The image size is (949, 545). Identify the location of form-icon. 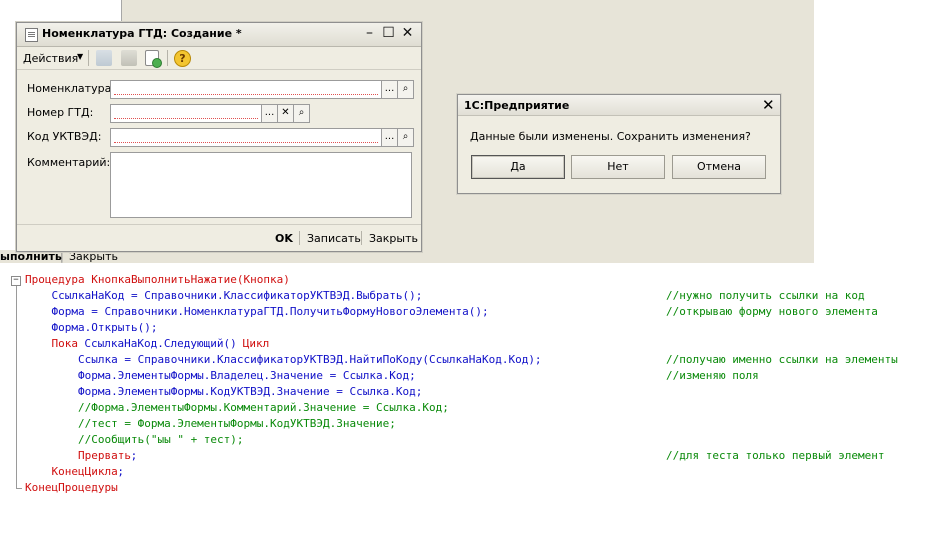
(31, 35).